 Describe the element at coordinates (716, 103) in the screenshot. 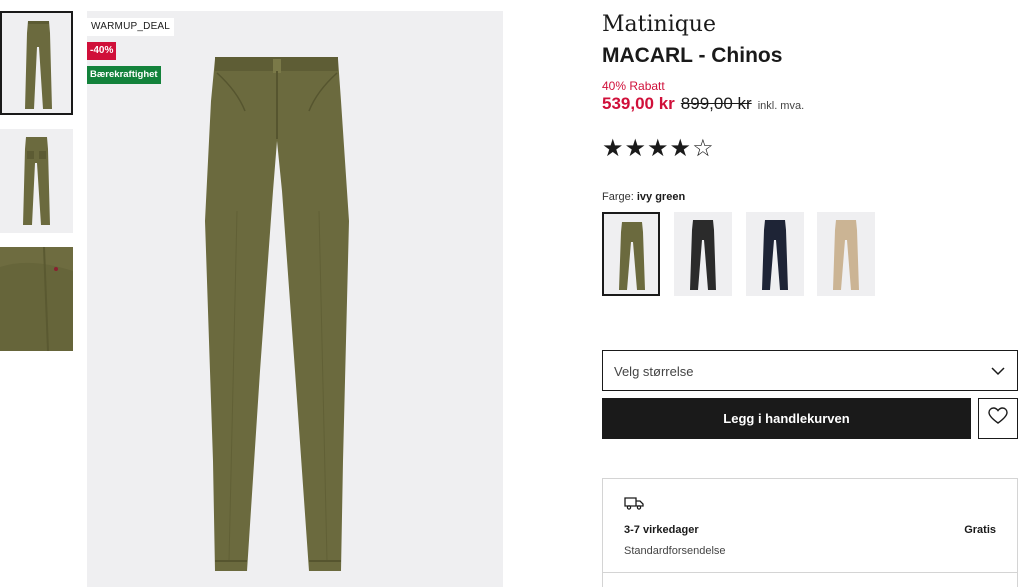

I see `original-price: 899,00 kr` at that location.